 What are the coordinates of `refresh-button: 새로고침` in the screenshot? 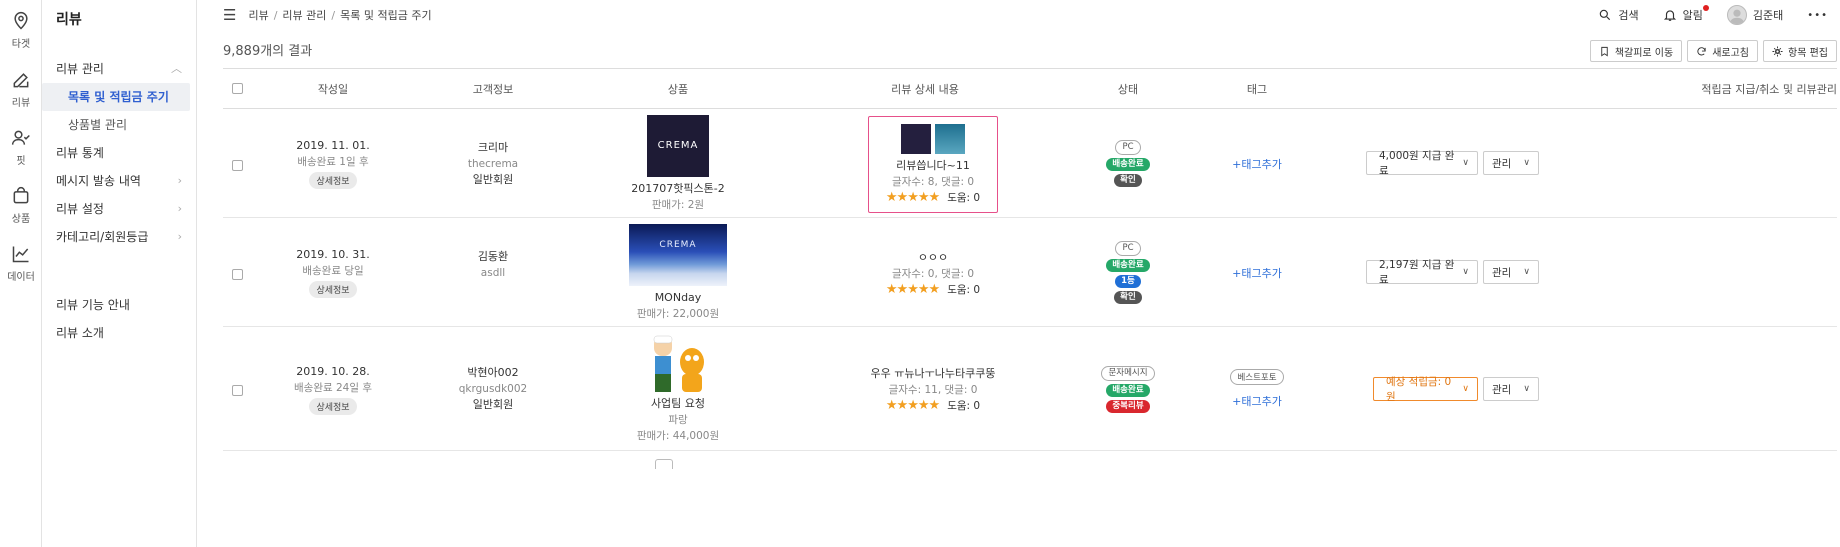 It's located at (1723, 51).